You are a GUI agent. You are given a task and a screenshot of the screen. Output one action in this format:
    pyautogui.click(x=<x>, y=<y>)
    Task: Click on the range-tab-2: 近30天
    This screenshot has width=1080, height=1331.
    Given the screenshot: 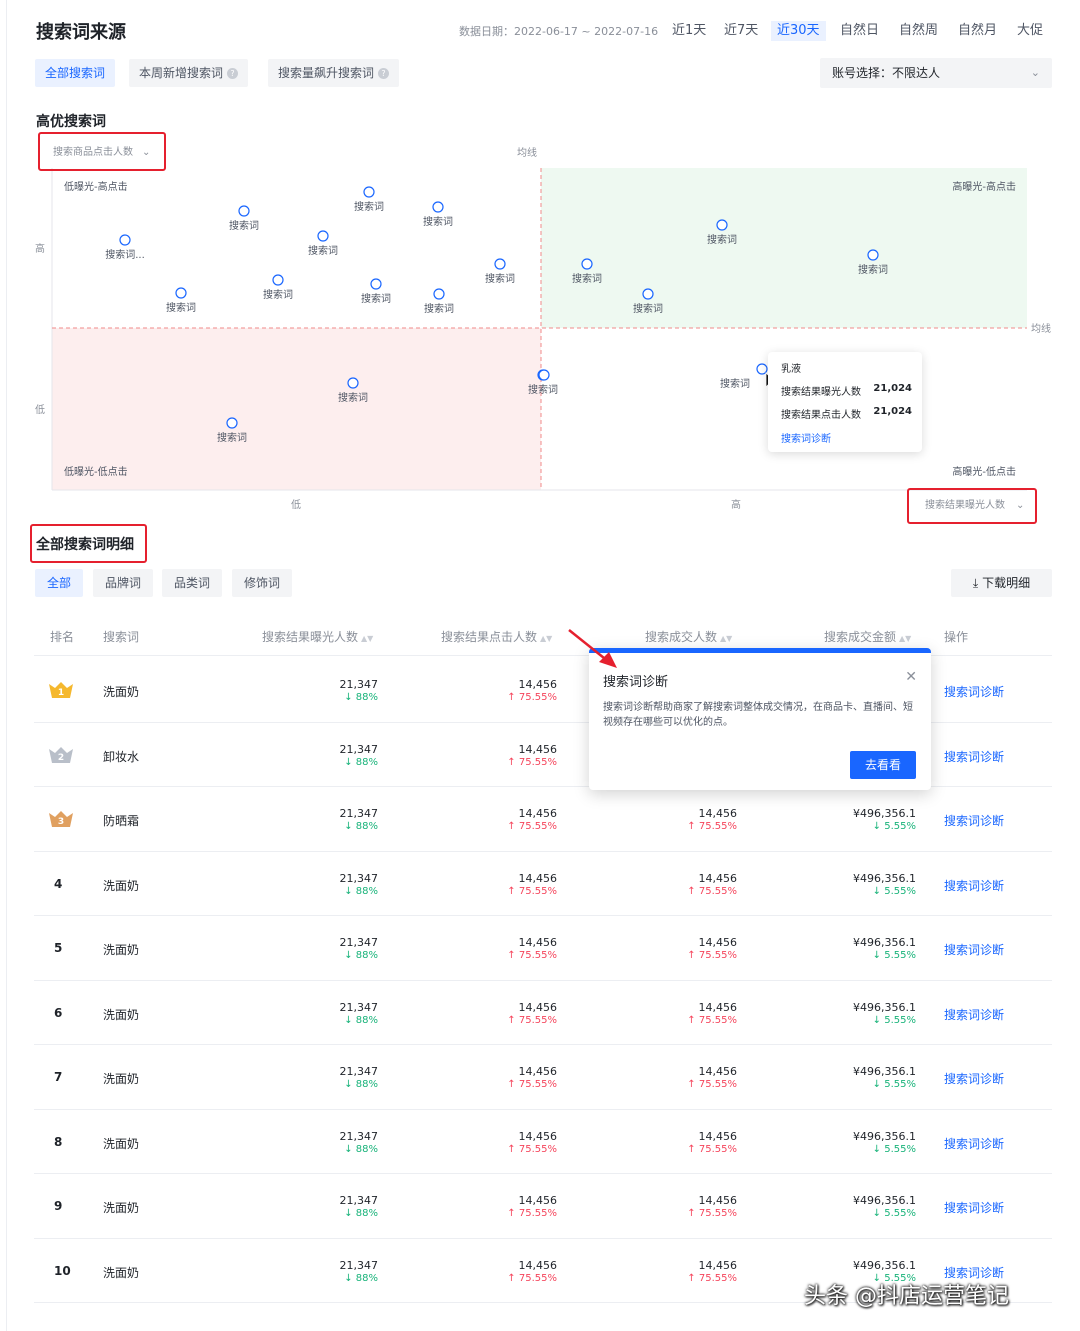 What is the action you would take?
    pyautogui.click(x=798, y=31)
    